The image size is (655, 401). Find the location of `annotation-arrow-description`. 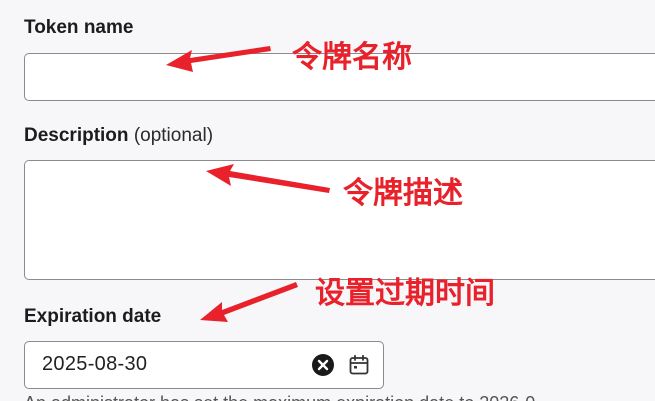

annotation-arrow-description is located at coordinates (268, 178).